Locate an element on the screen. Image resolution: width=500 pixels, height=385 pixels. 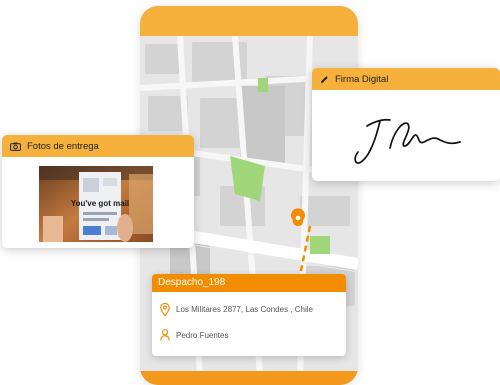
signature-card-title: Firma Digital is located at coordinates (362, 79).